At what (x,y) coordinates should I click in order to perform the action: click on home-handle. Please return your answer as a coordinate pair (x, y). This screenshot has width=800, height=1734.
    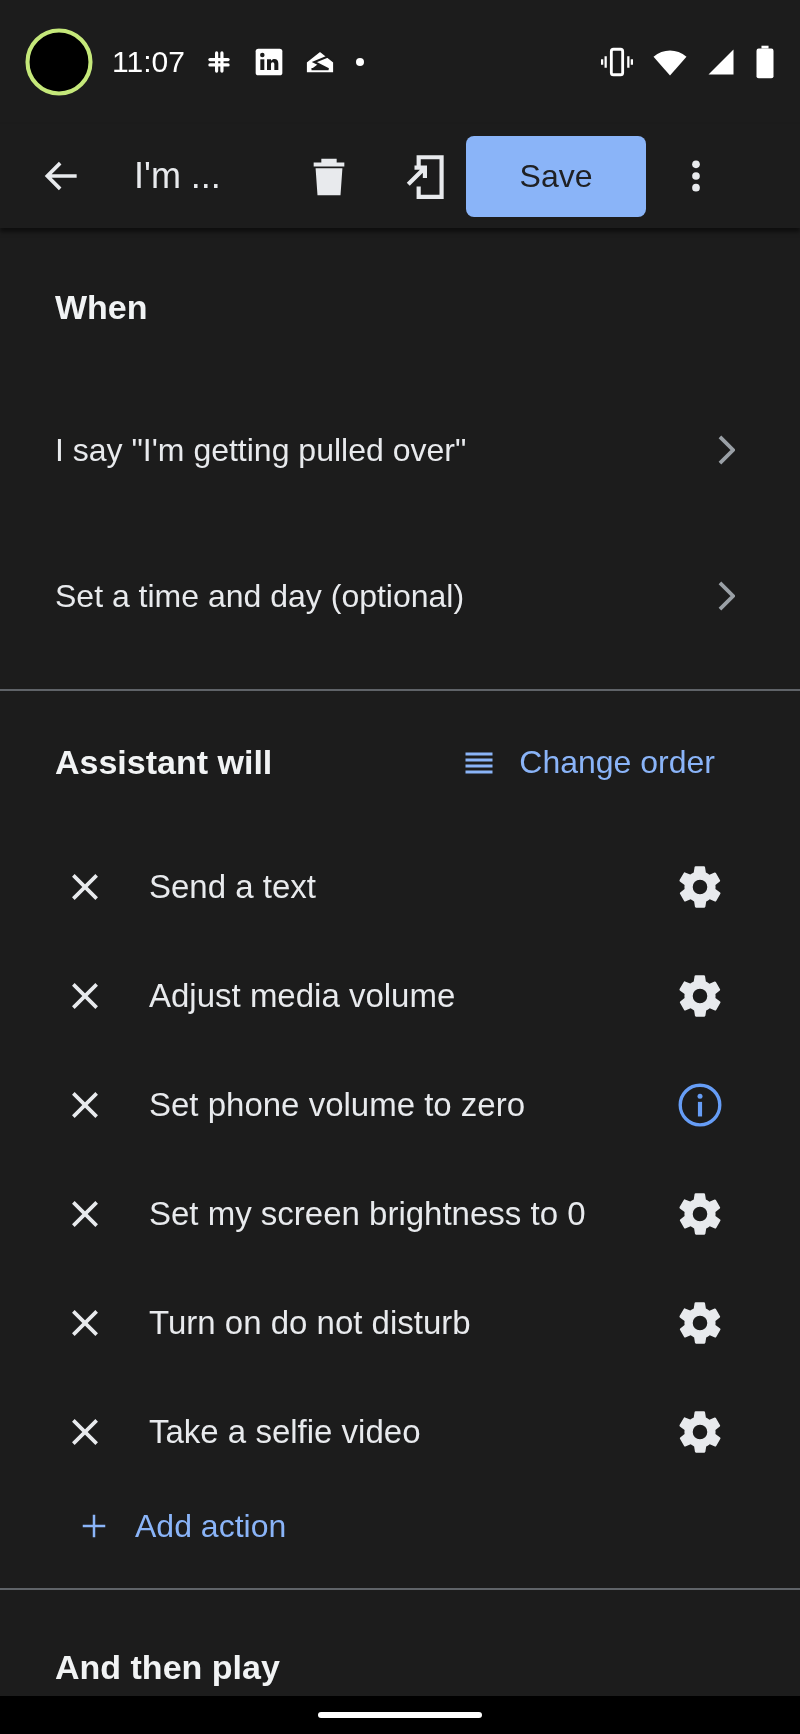
    Looking at the image, I should click on (400, 1715).